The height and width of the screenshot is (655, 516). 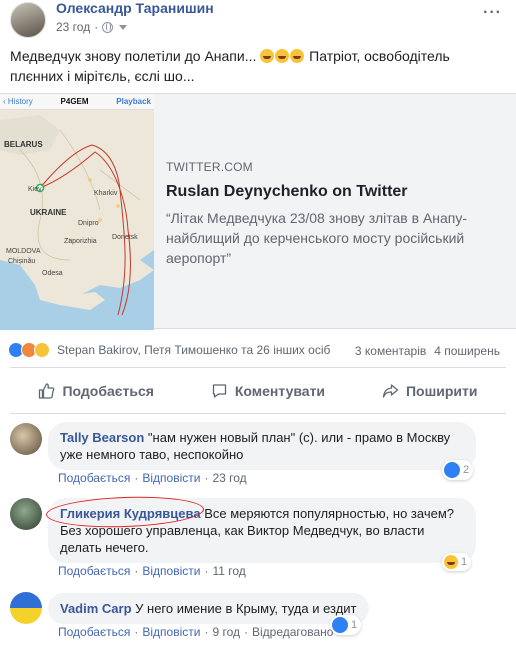 I want to click on map-label-kiev: Kiev, so click(x=35, y=189).